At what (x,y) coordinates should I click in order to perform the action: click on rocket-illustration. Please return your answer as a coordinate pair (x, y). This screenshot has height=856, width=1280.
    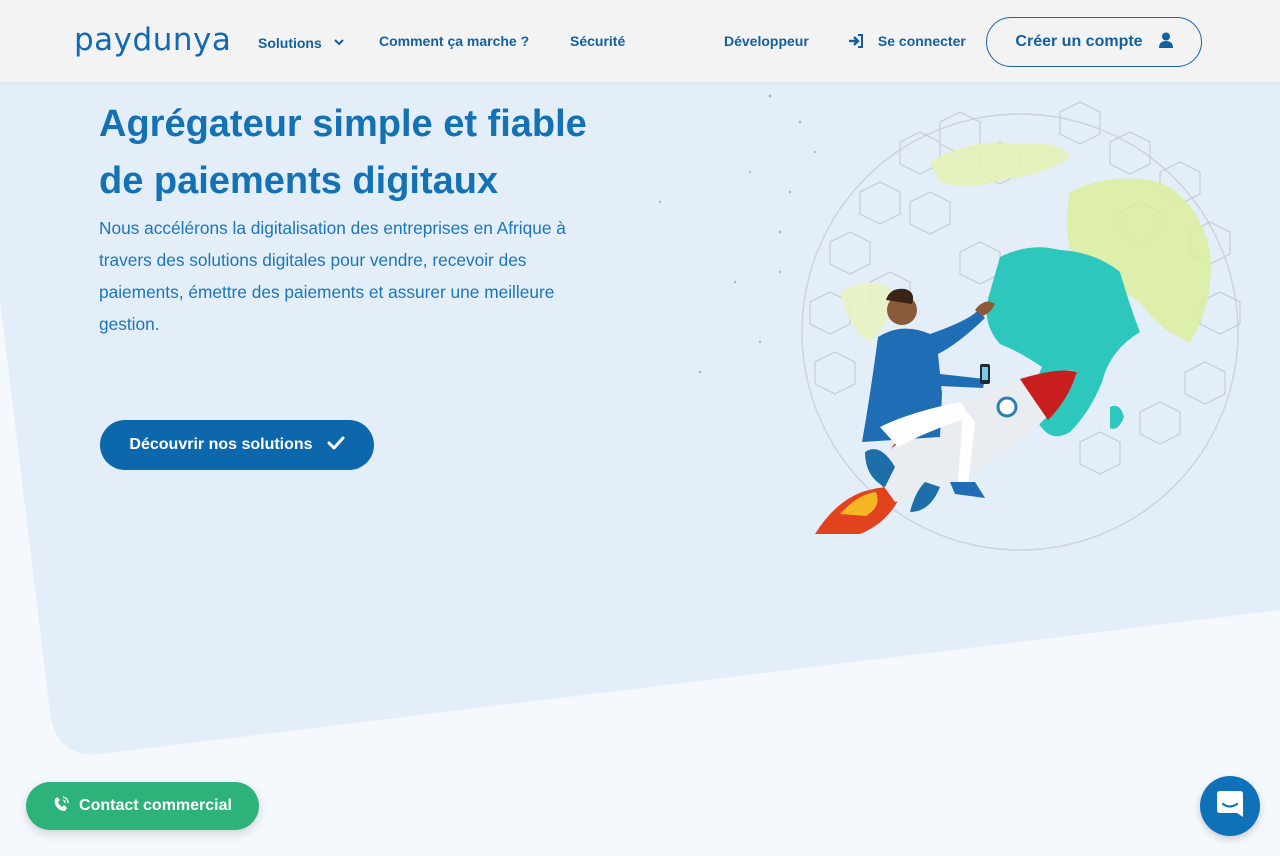
    Looking at the image, I should click on (946, 452).